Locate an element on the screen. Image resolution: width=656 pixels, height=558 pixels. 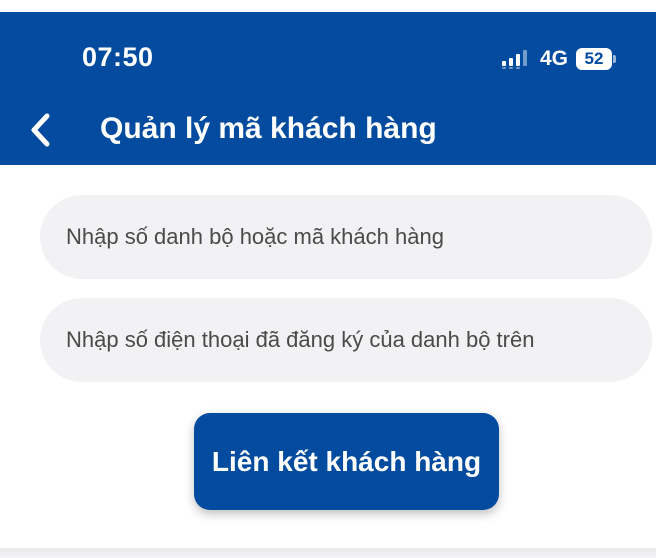
network-type-label: 4G is located at coordinates (554, 58).